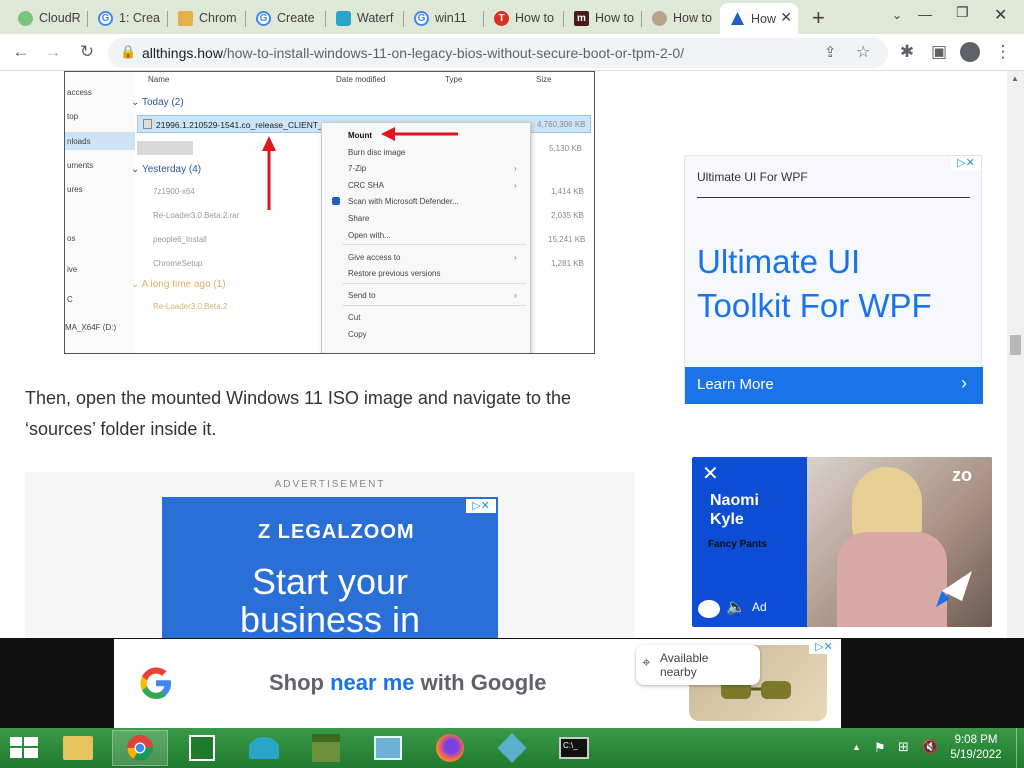  What do you see at coordinates (296, 18) in the screenshot?
I see `tab-label: Create` at bounding box center [296, 18].